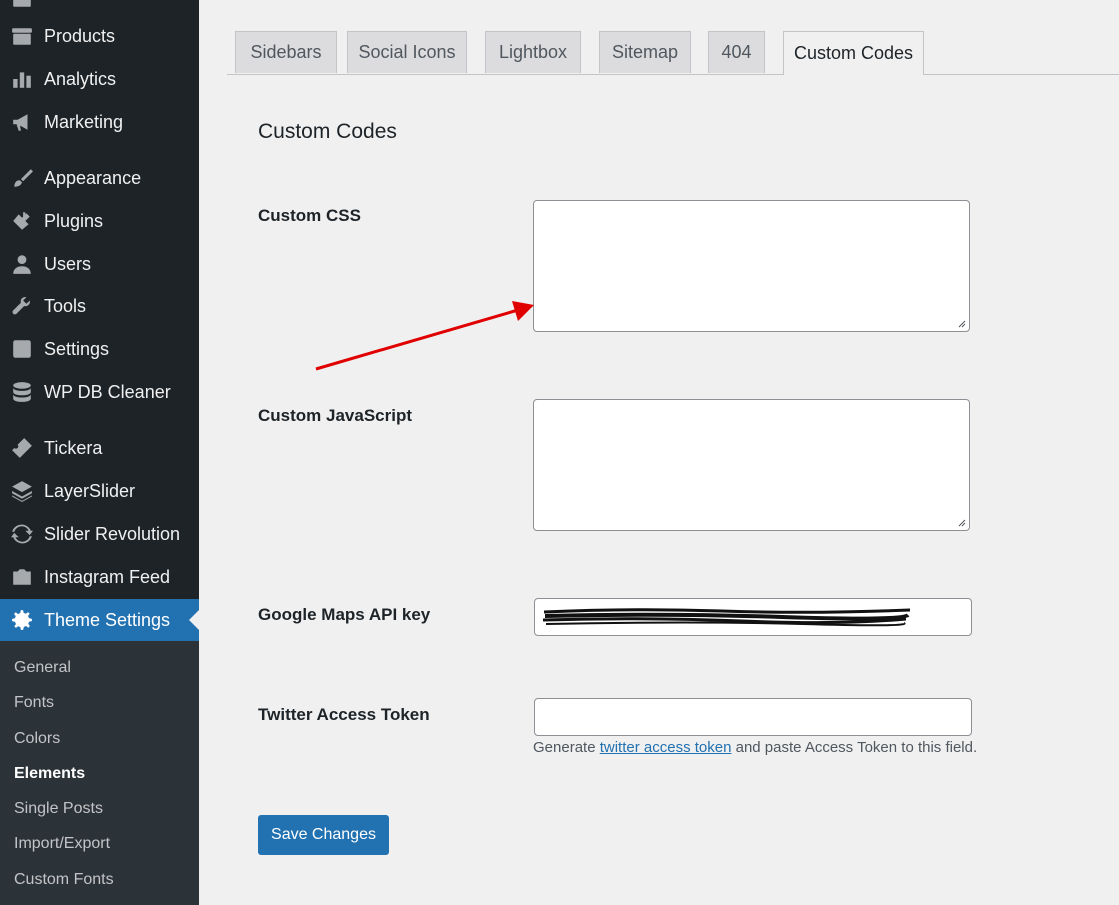 This screenshot has width=1119, height=905. Describe the element at coordinates (22, 79) in the screenshot. I see `bar-chart-icon` at that location.